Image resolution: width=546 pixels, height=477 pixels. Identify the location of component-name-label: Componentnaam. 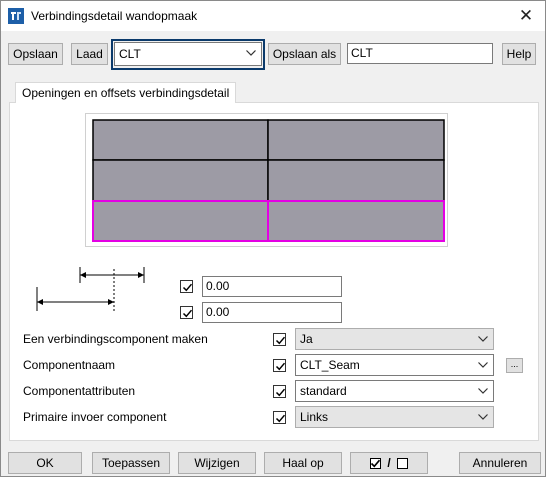
(69, 365).